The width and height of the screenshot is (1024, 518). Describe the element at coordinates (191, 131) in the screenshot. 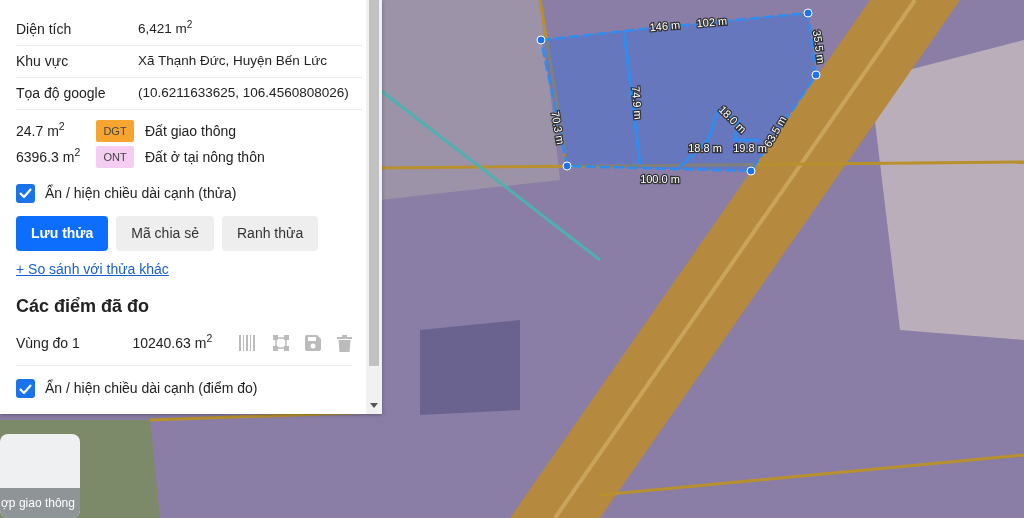

I see `land-use-name: Đất giao thông` at that location.